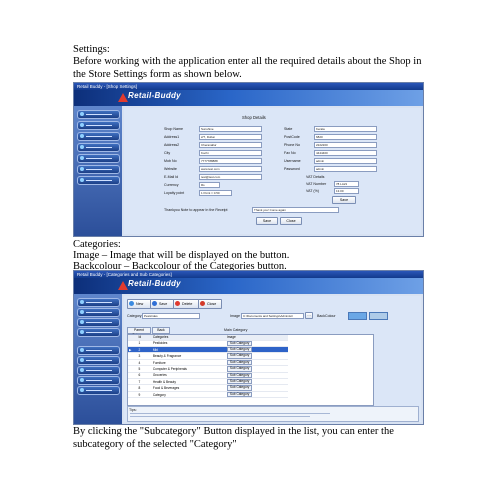 The height and width of the screenshot is (495, 495). What do you see at coordinates (345, 129) in the screenshot?
I see `state-input: Kerala` at bounding box center [345, 129].